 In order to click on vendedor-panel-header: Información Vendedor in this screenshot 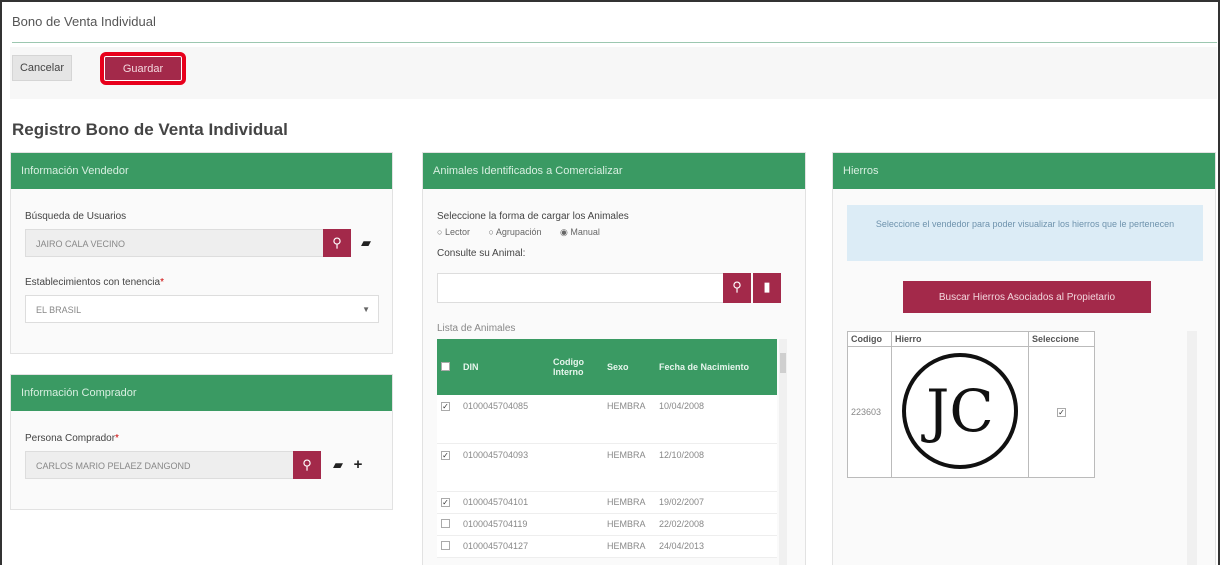, I will do `click(201, 171)`.